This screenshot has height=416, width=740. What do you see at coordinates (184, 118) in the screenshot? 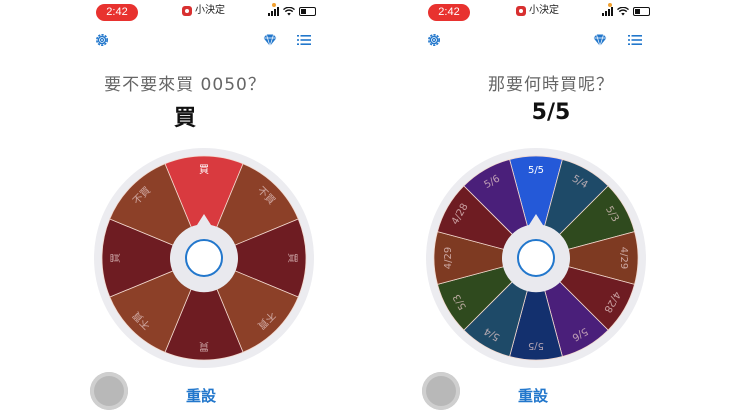
I see `answer-text: 買` at bounding box center [184, 118].